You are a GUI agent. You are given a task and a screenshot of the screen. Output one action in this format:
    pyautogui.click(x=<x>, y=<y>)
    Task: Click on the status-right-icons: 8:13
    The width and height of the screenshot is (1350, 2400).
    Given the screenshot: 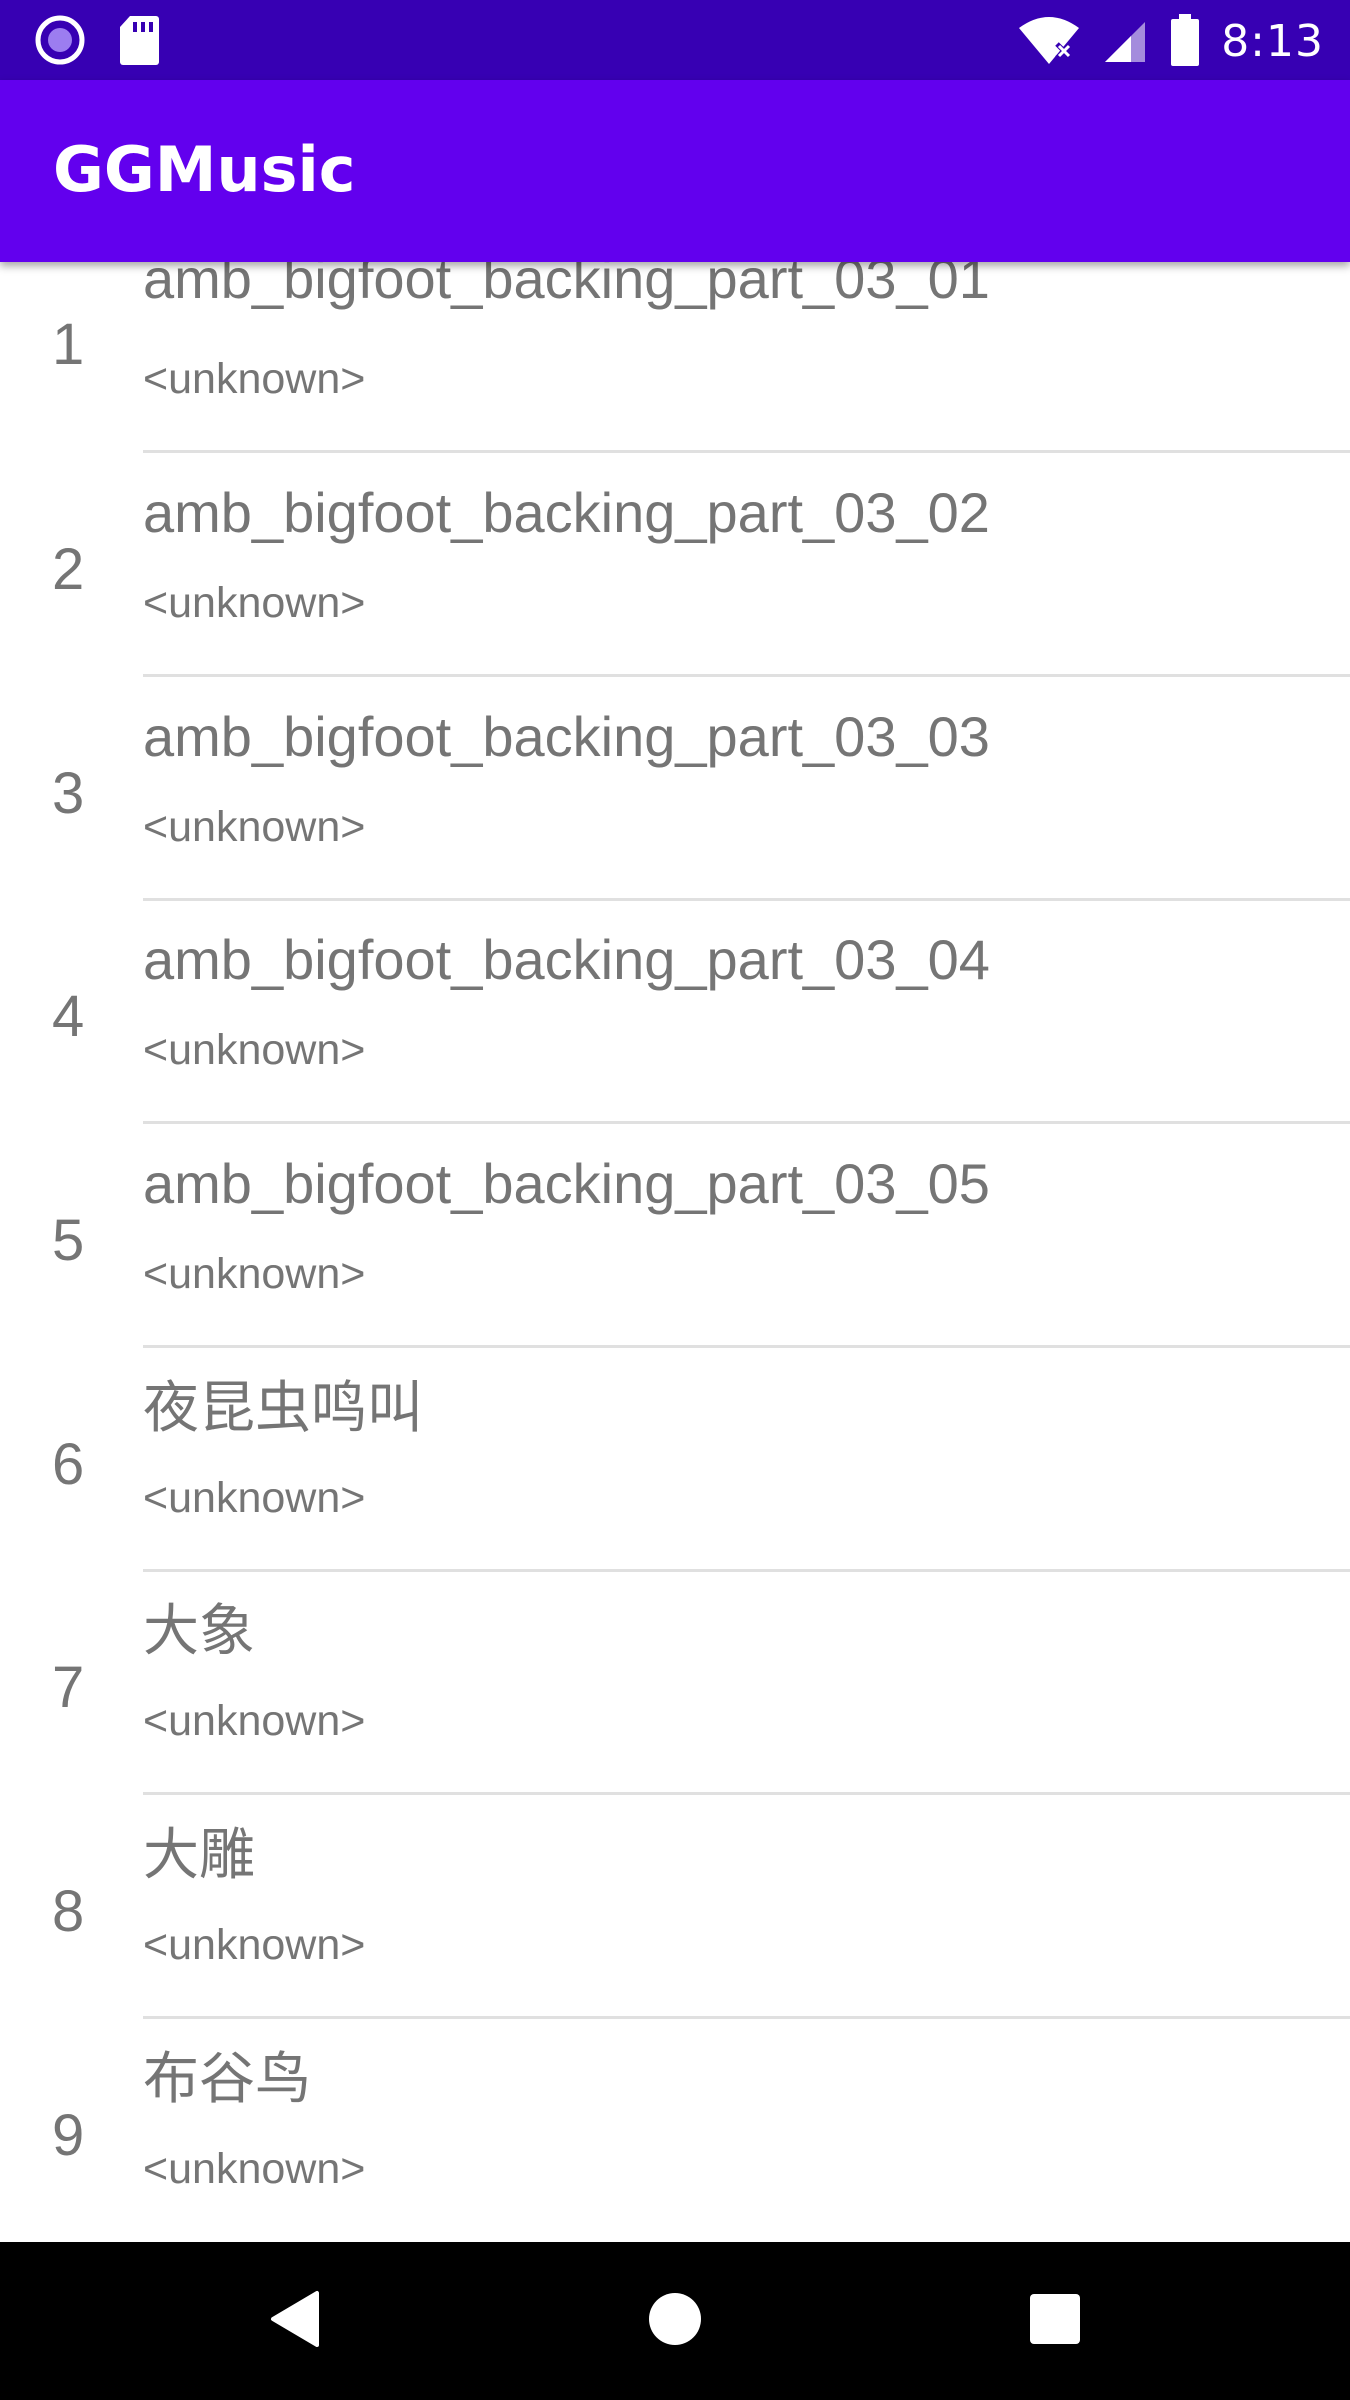 What is the action you would take?
    pyautogui.click(x=1170, y=42)
    